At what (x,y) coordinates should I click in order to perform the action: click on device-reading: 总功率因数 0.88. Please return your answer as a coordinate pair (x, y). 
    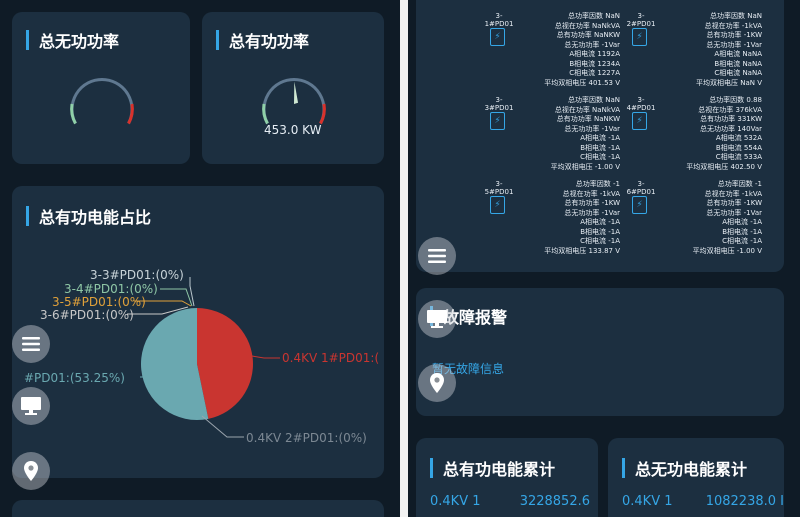
    Looking at the image, I should click on (735, 100).